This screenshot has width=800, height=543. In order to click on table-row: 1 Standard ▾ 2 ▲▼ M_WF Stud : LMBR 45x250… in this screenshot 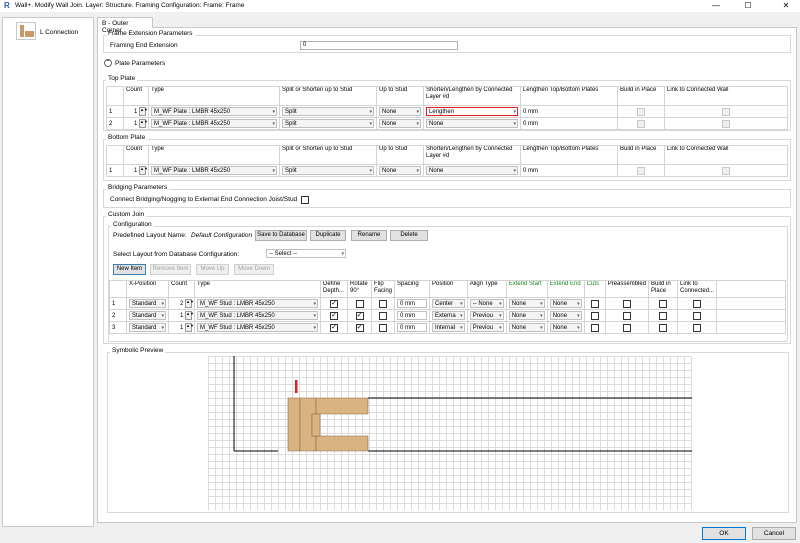, I will do `click(447, 303)`.